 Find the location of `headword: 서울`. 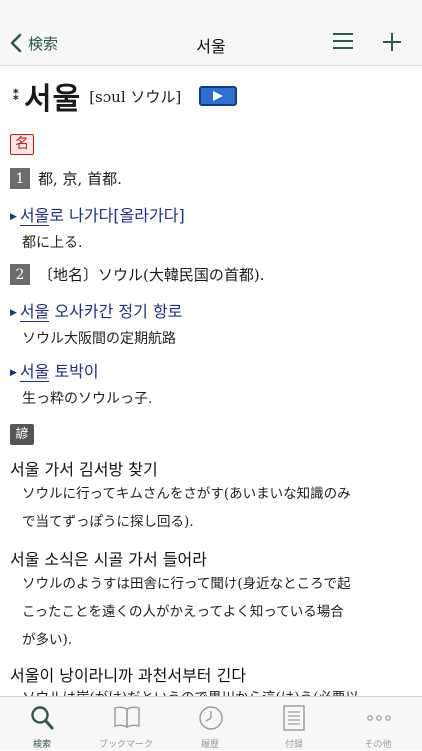

headword: 서울 is located at coordinates (53, 99).